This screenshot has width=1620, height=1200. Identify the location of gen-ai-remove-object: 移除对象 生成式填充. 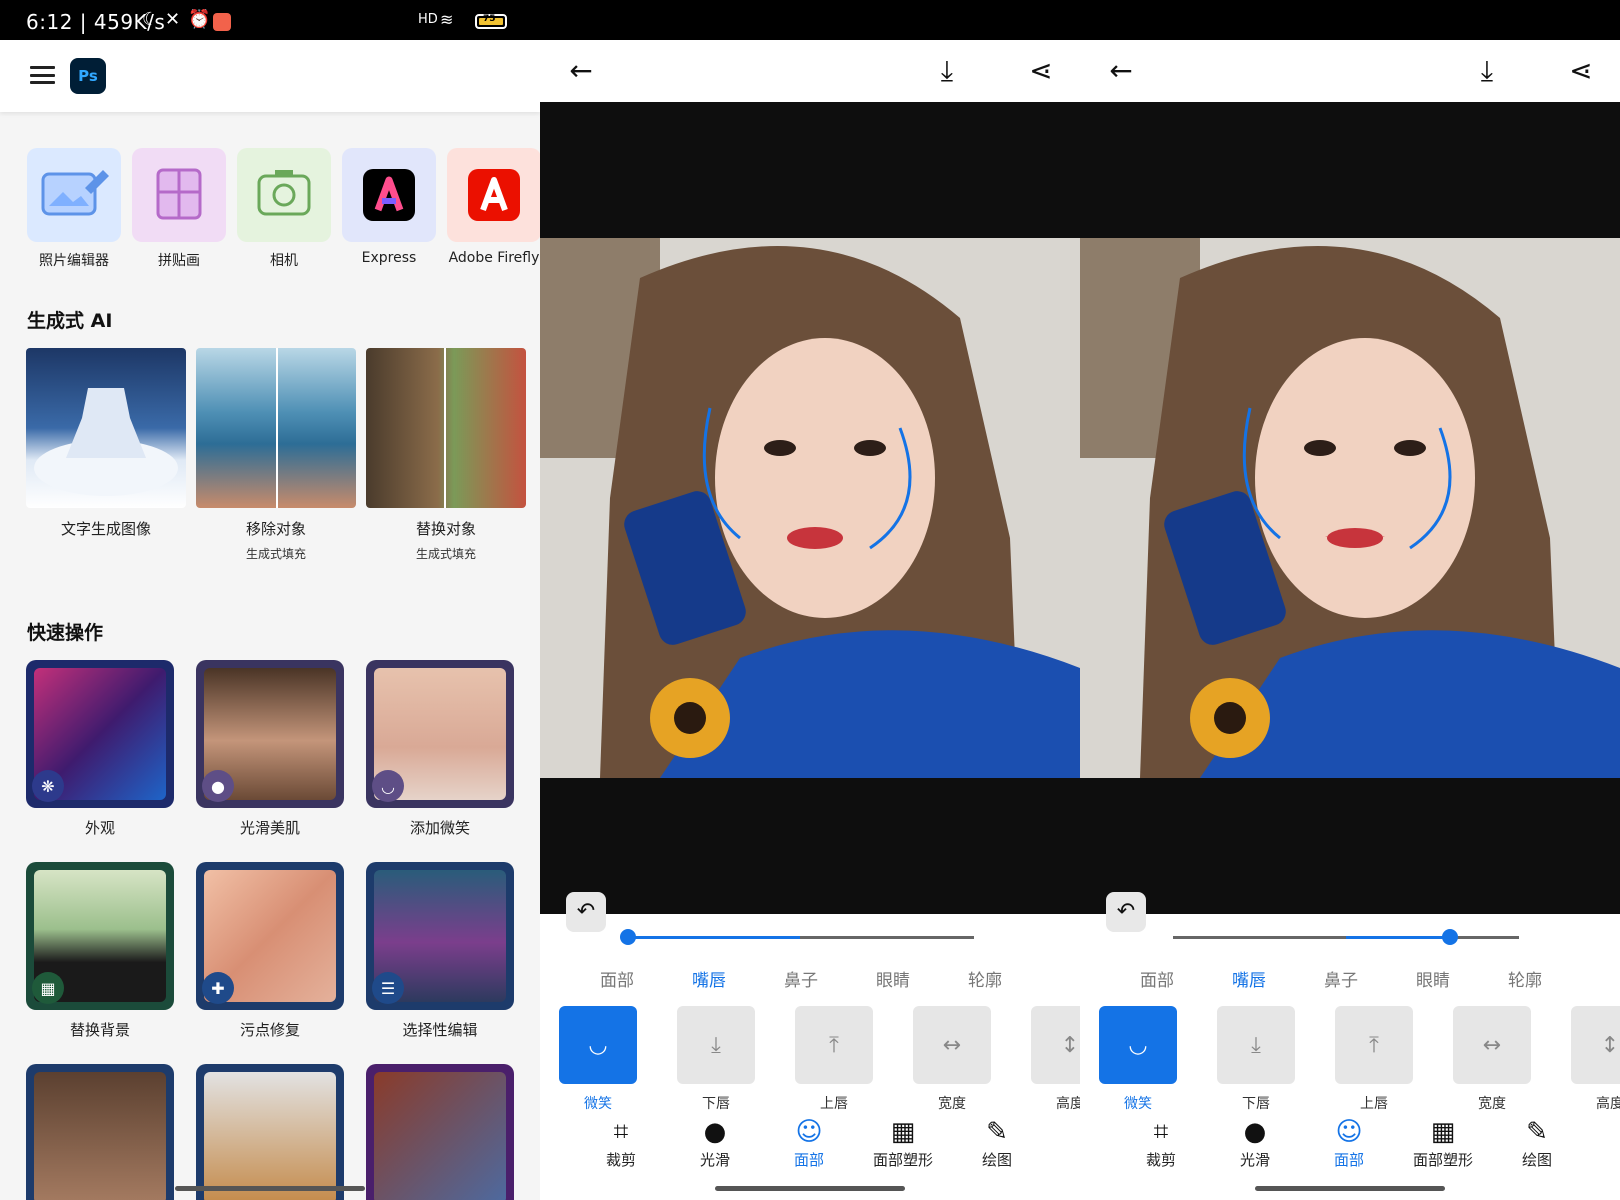
(276, 455).